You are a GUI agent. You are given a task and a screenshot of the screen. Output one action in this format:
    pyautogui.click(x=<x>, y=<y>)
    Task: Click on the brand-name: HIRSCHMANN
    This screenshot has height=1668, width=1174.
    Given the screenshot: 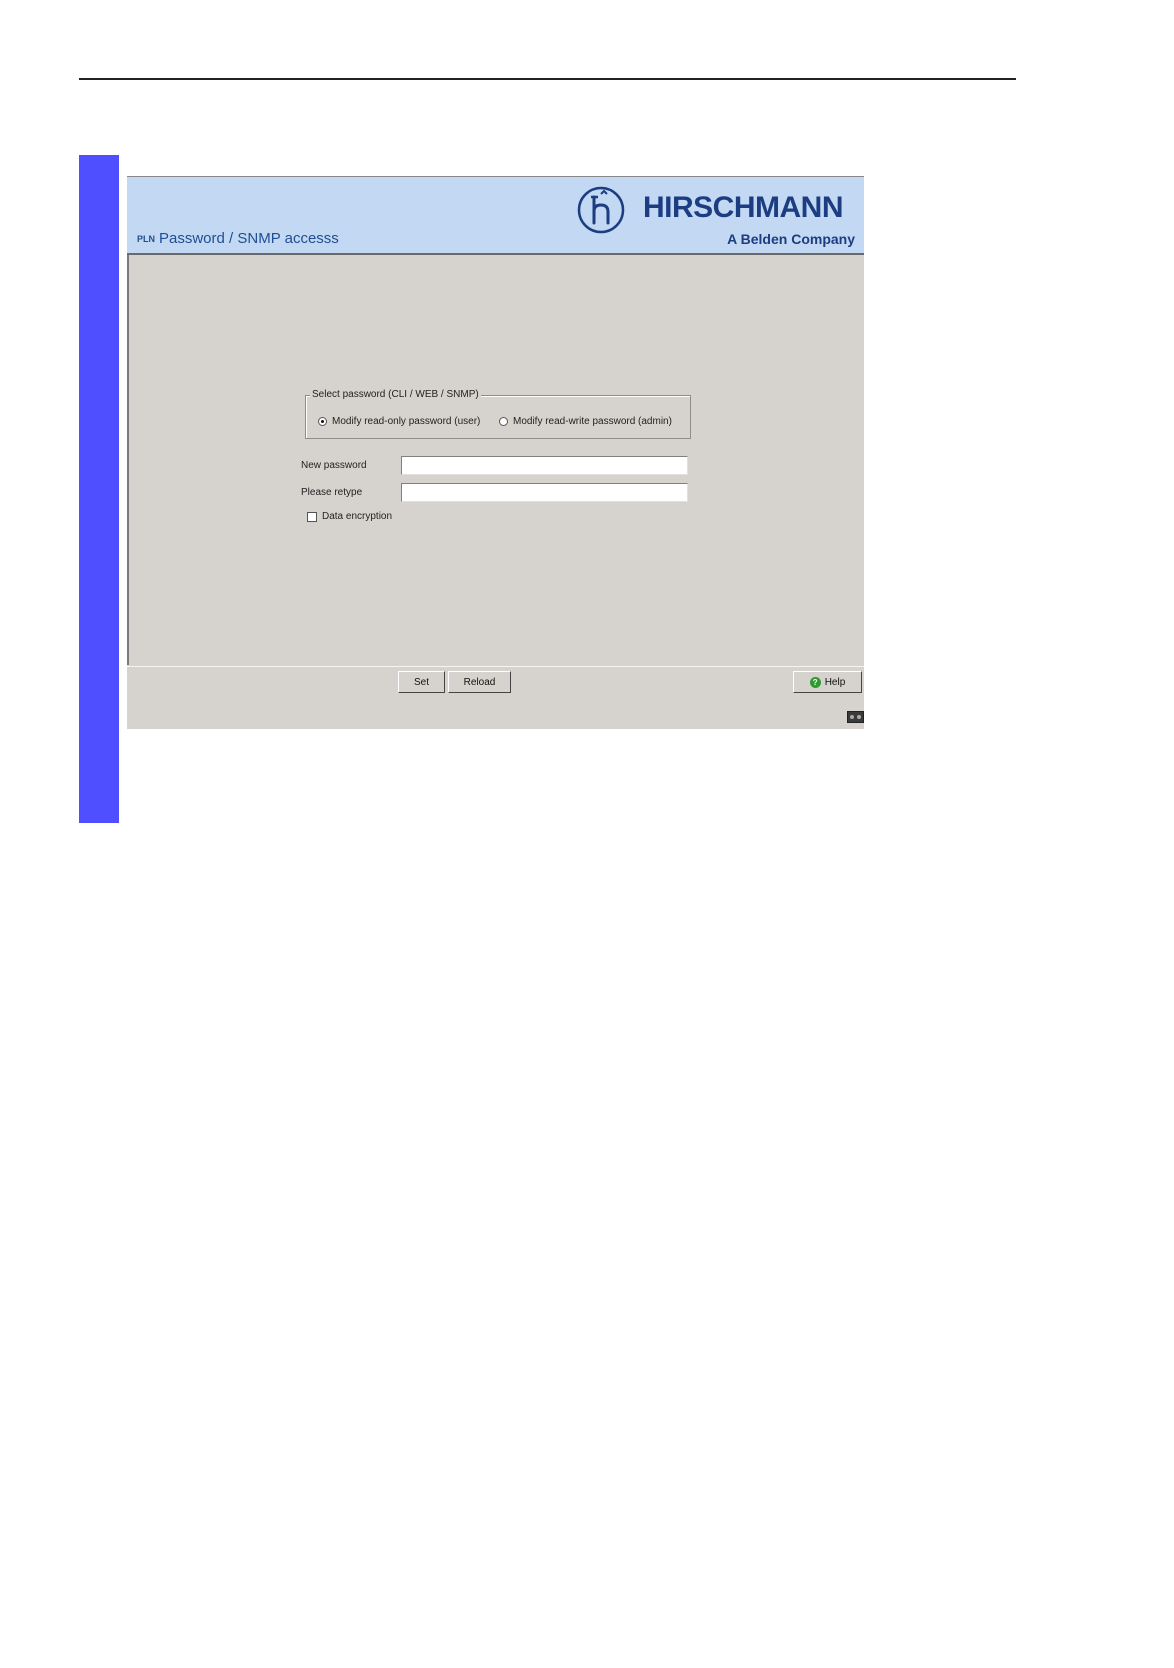 What is the action you would take?
    pyautogui.click(x=743, y=207)
    